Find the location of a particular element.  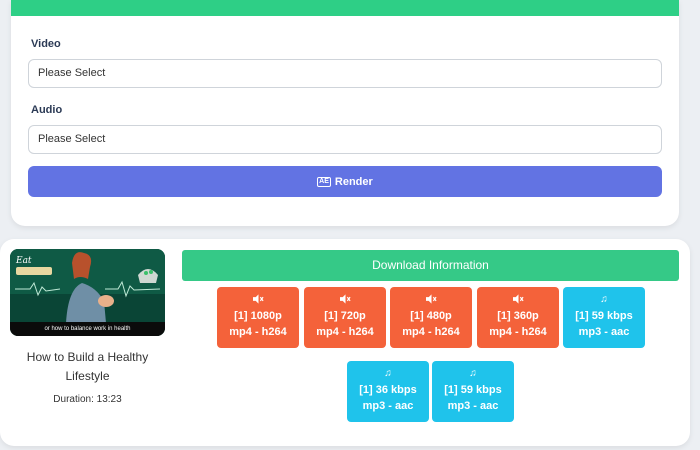

video-duration: Duration: 13:23 is located at coordinates (87, 399).